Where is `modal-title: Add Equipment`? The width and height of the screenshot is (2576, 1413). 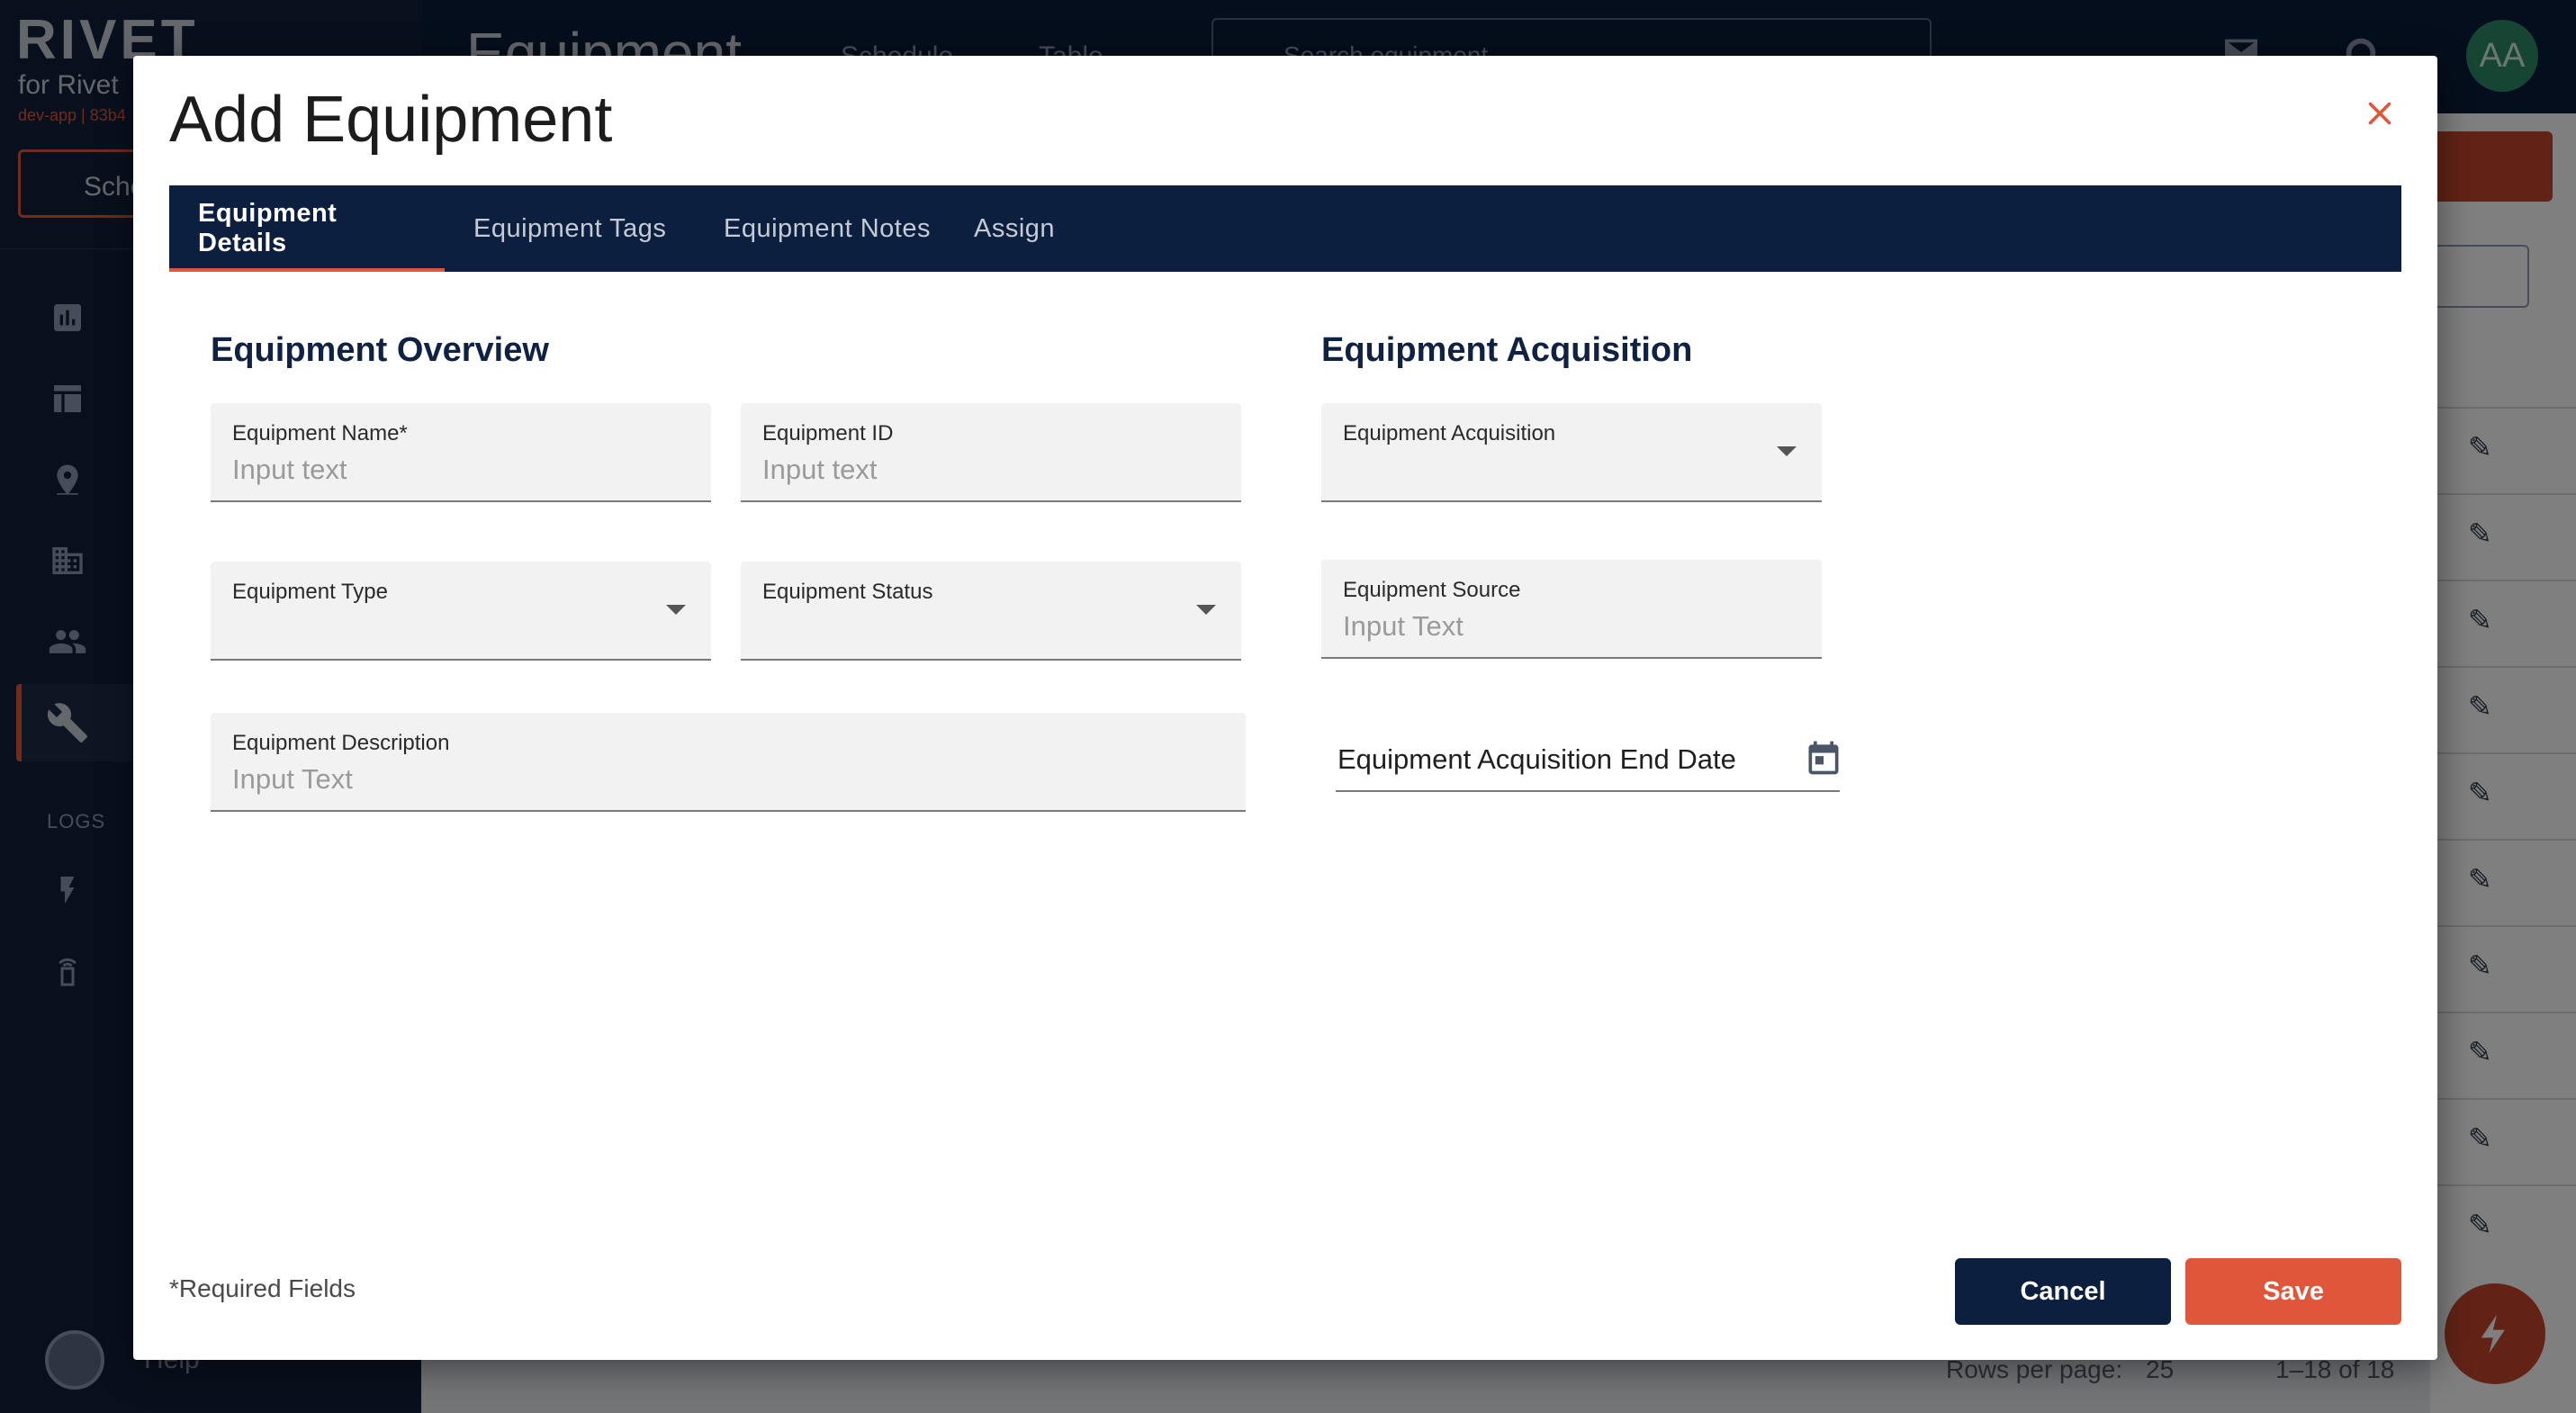 modal-title: Add Equipment is located at coordinates (391, 120).